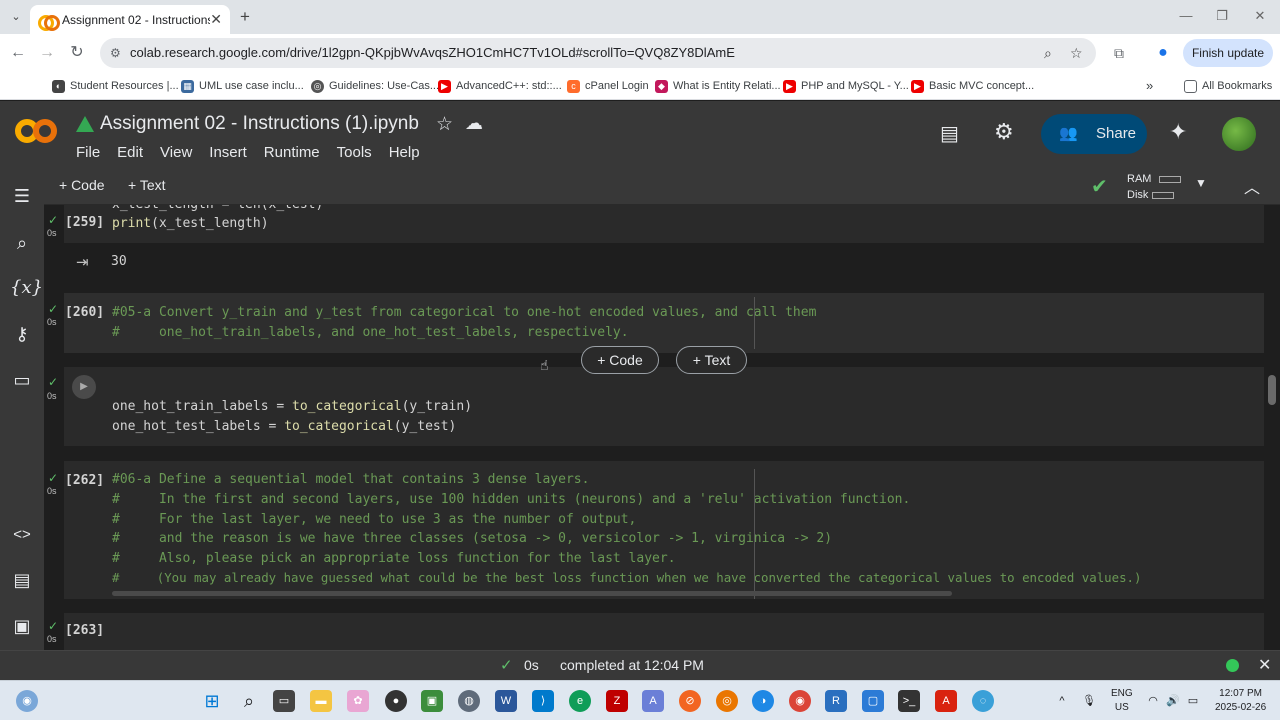 The width and height of the screenshot is (1280, 720). Describe the element at coordinates (664, 631) in the screenshot. I see `code-cell: [263]` at that location.